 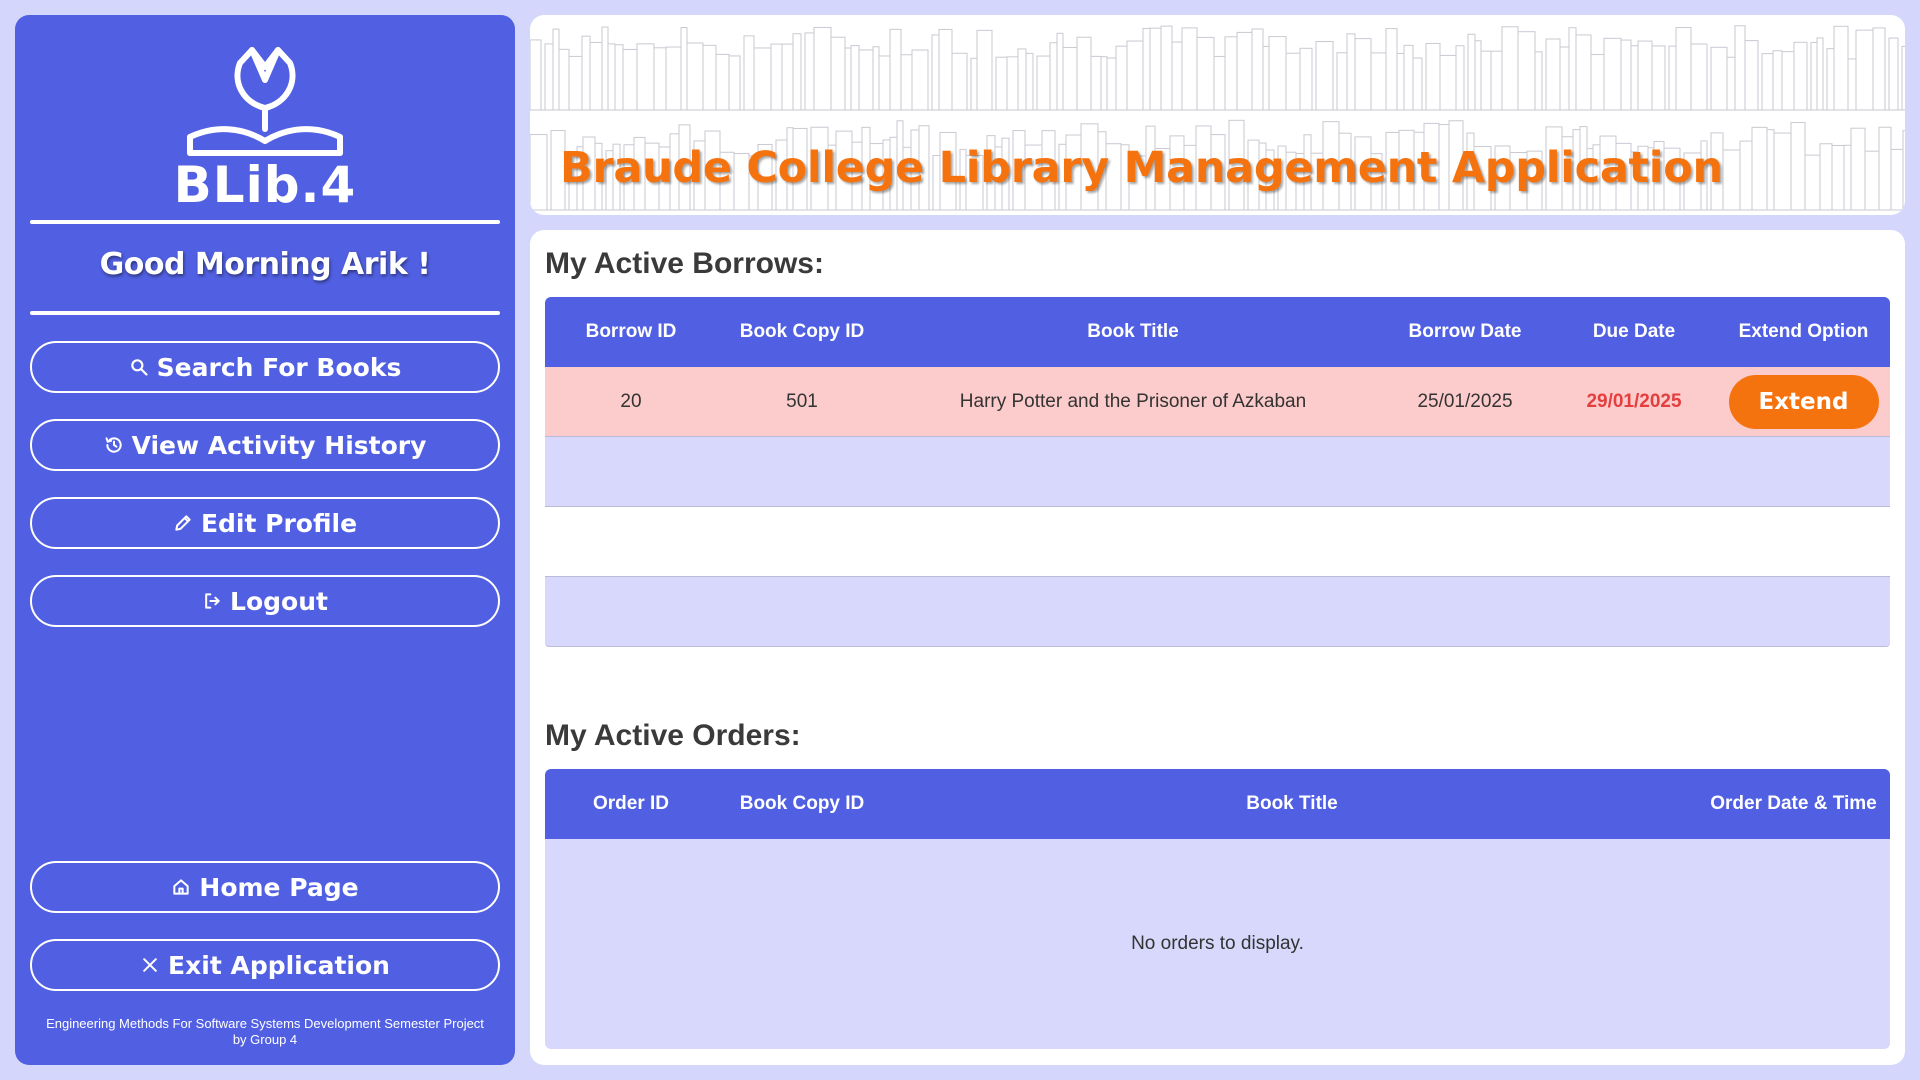 What do you see at coordinates (113, 445) in the screenshot?
I see `history-icon` at bounding box center [113, 445].